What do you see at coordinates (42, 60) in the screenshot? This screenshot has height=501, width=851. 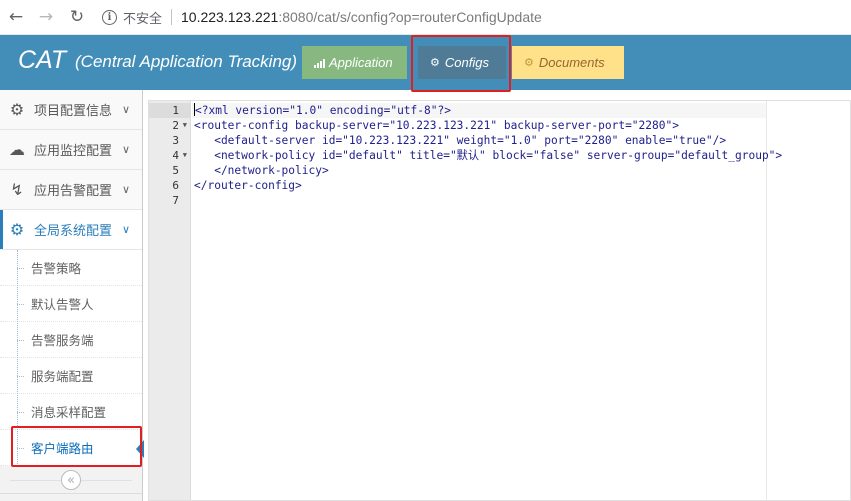 I see `brand-title: CAT` at bounding box center [42, 60].